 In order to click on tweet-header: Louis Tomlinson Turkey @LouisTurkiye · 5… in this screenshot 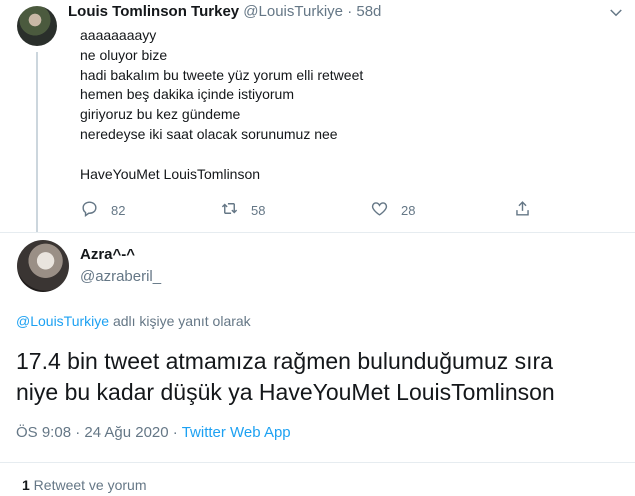, I will do `click(224, 11)`.